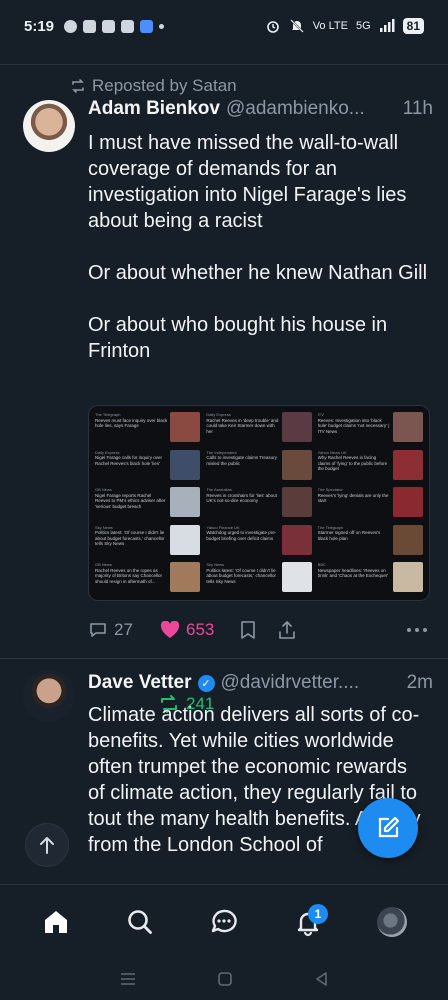  I want to click on more-options-button, so click(417, 630).